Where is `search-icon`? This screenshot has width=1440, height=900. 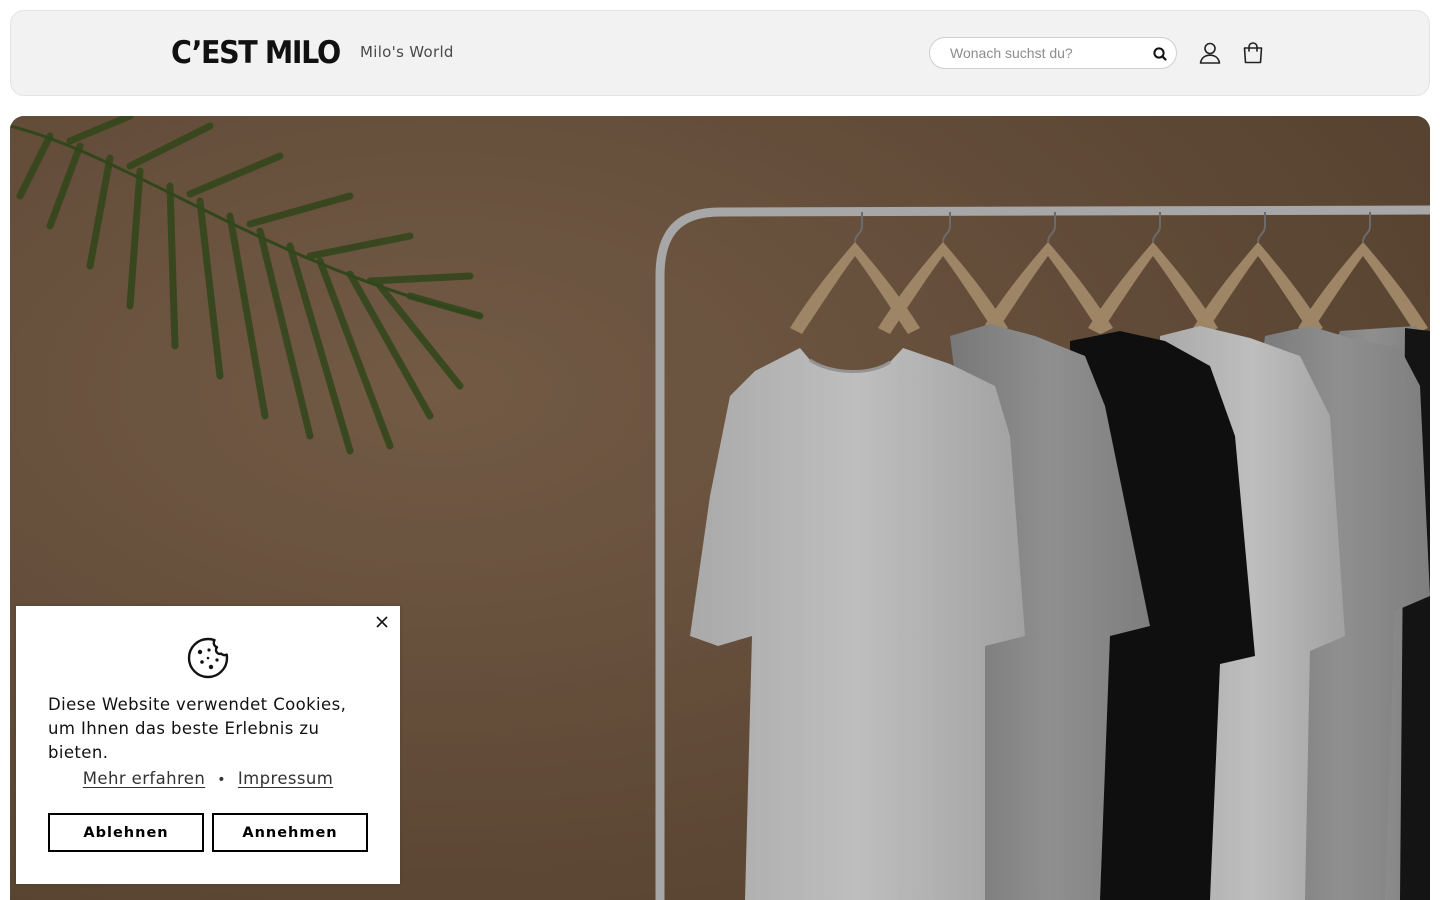
search-icon is located at coordinates (1160, 54).